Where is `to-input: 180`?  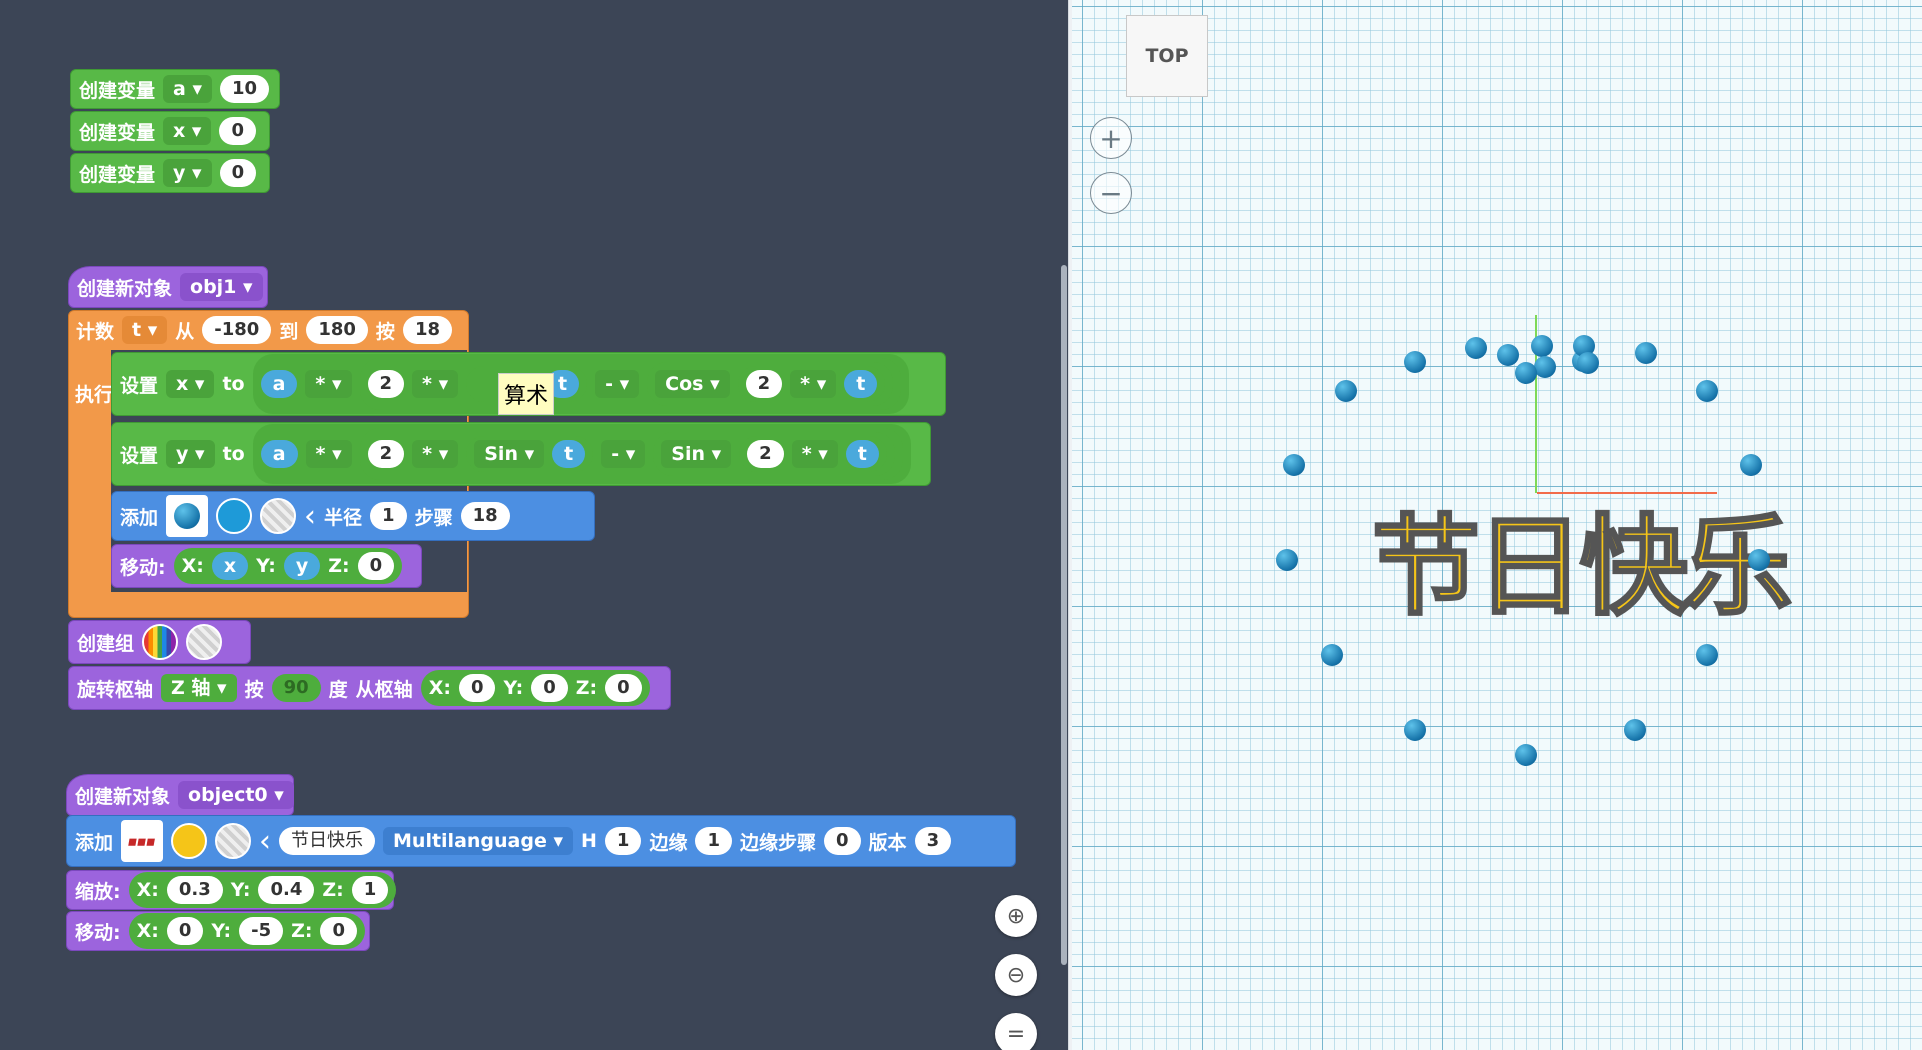
to-input: 180 is located at coordinates (337, 330).